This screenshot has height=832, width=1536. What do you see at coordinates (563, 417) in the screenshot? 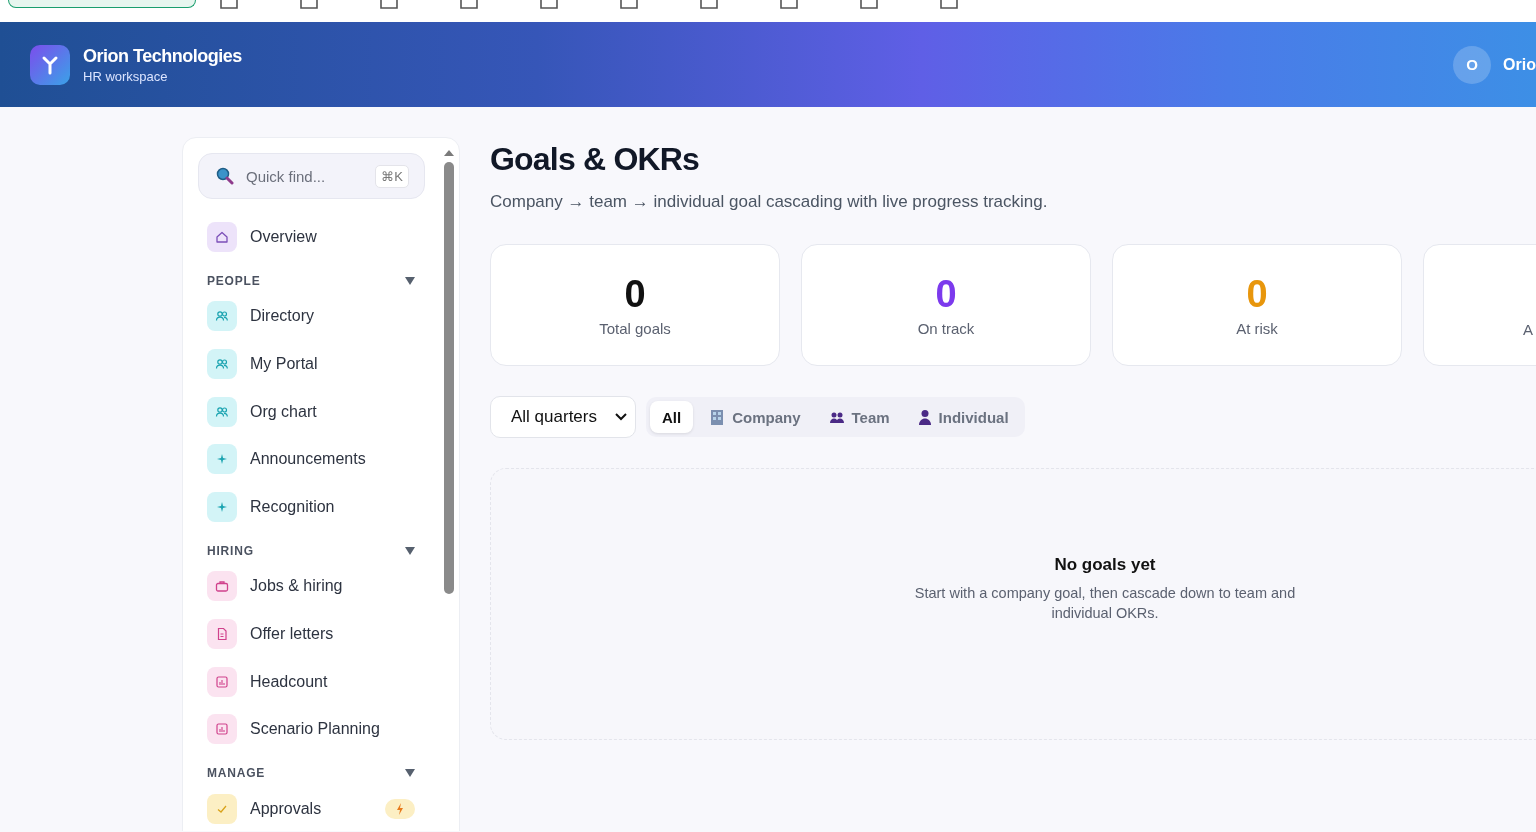
I see `quarter-select: All quarters` at bounding box center [563, 417].